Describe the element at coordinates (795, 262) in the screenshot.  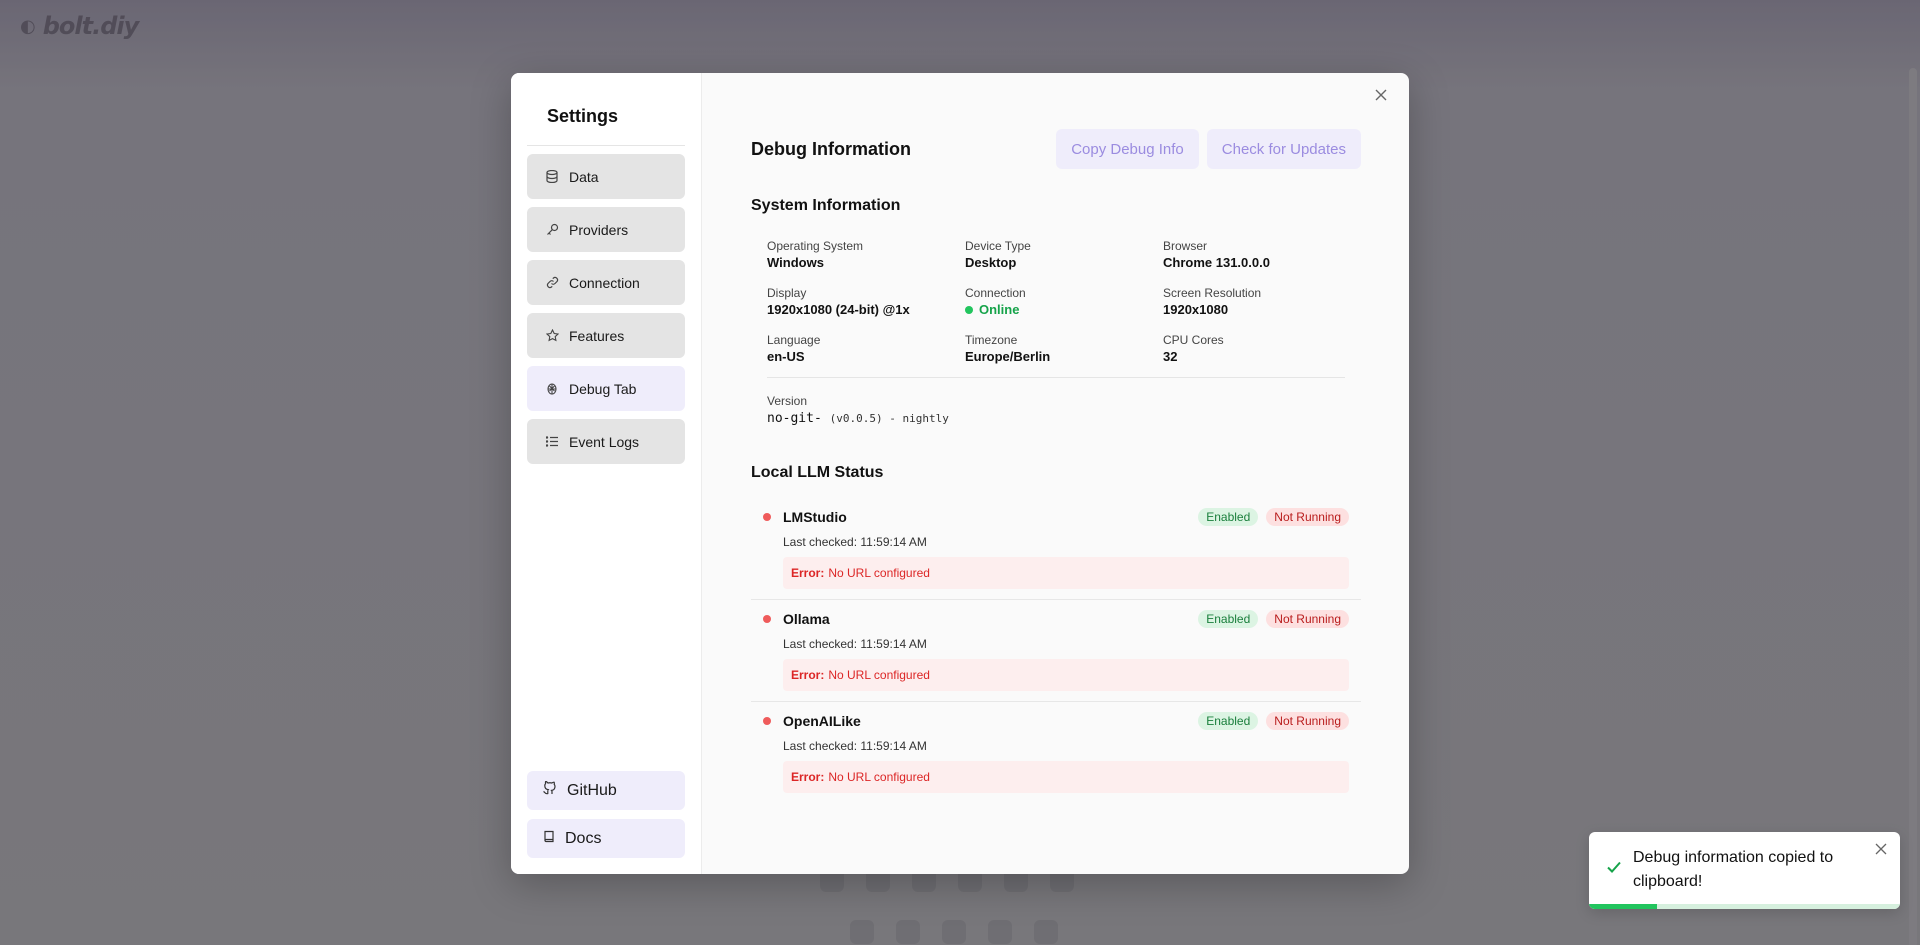
I see `field-value: Windows` at that location.